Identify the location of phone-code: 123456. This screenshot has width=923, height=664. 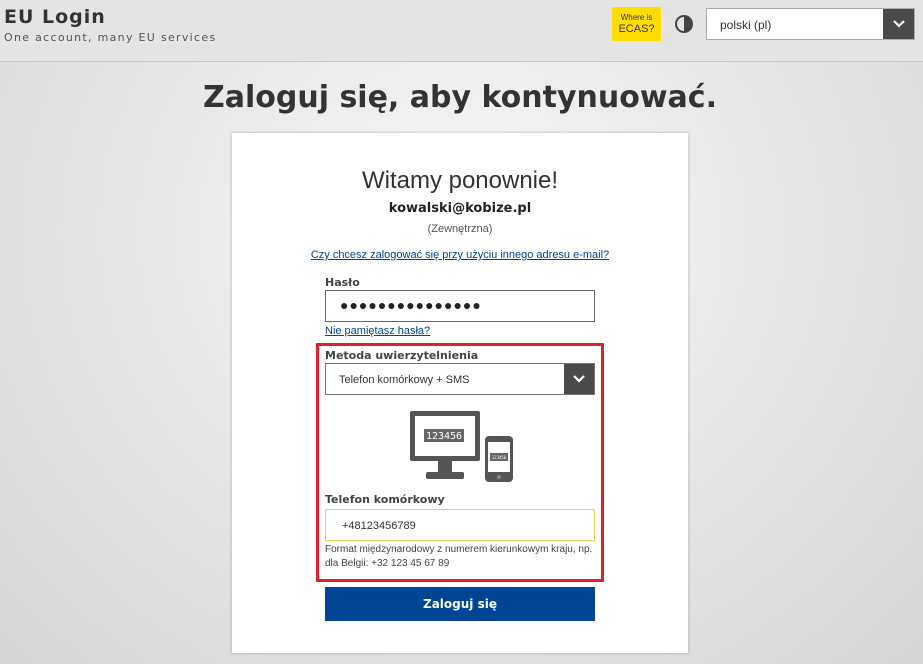
(499, 457).